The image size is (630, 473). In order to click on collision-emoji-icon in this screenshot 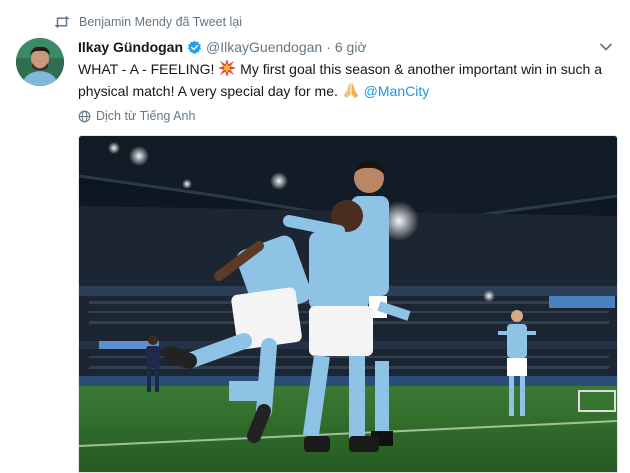, I will do `click(227, 68)`.